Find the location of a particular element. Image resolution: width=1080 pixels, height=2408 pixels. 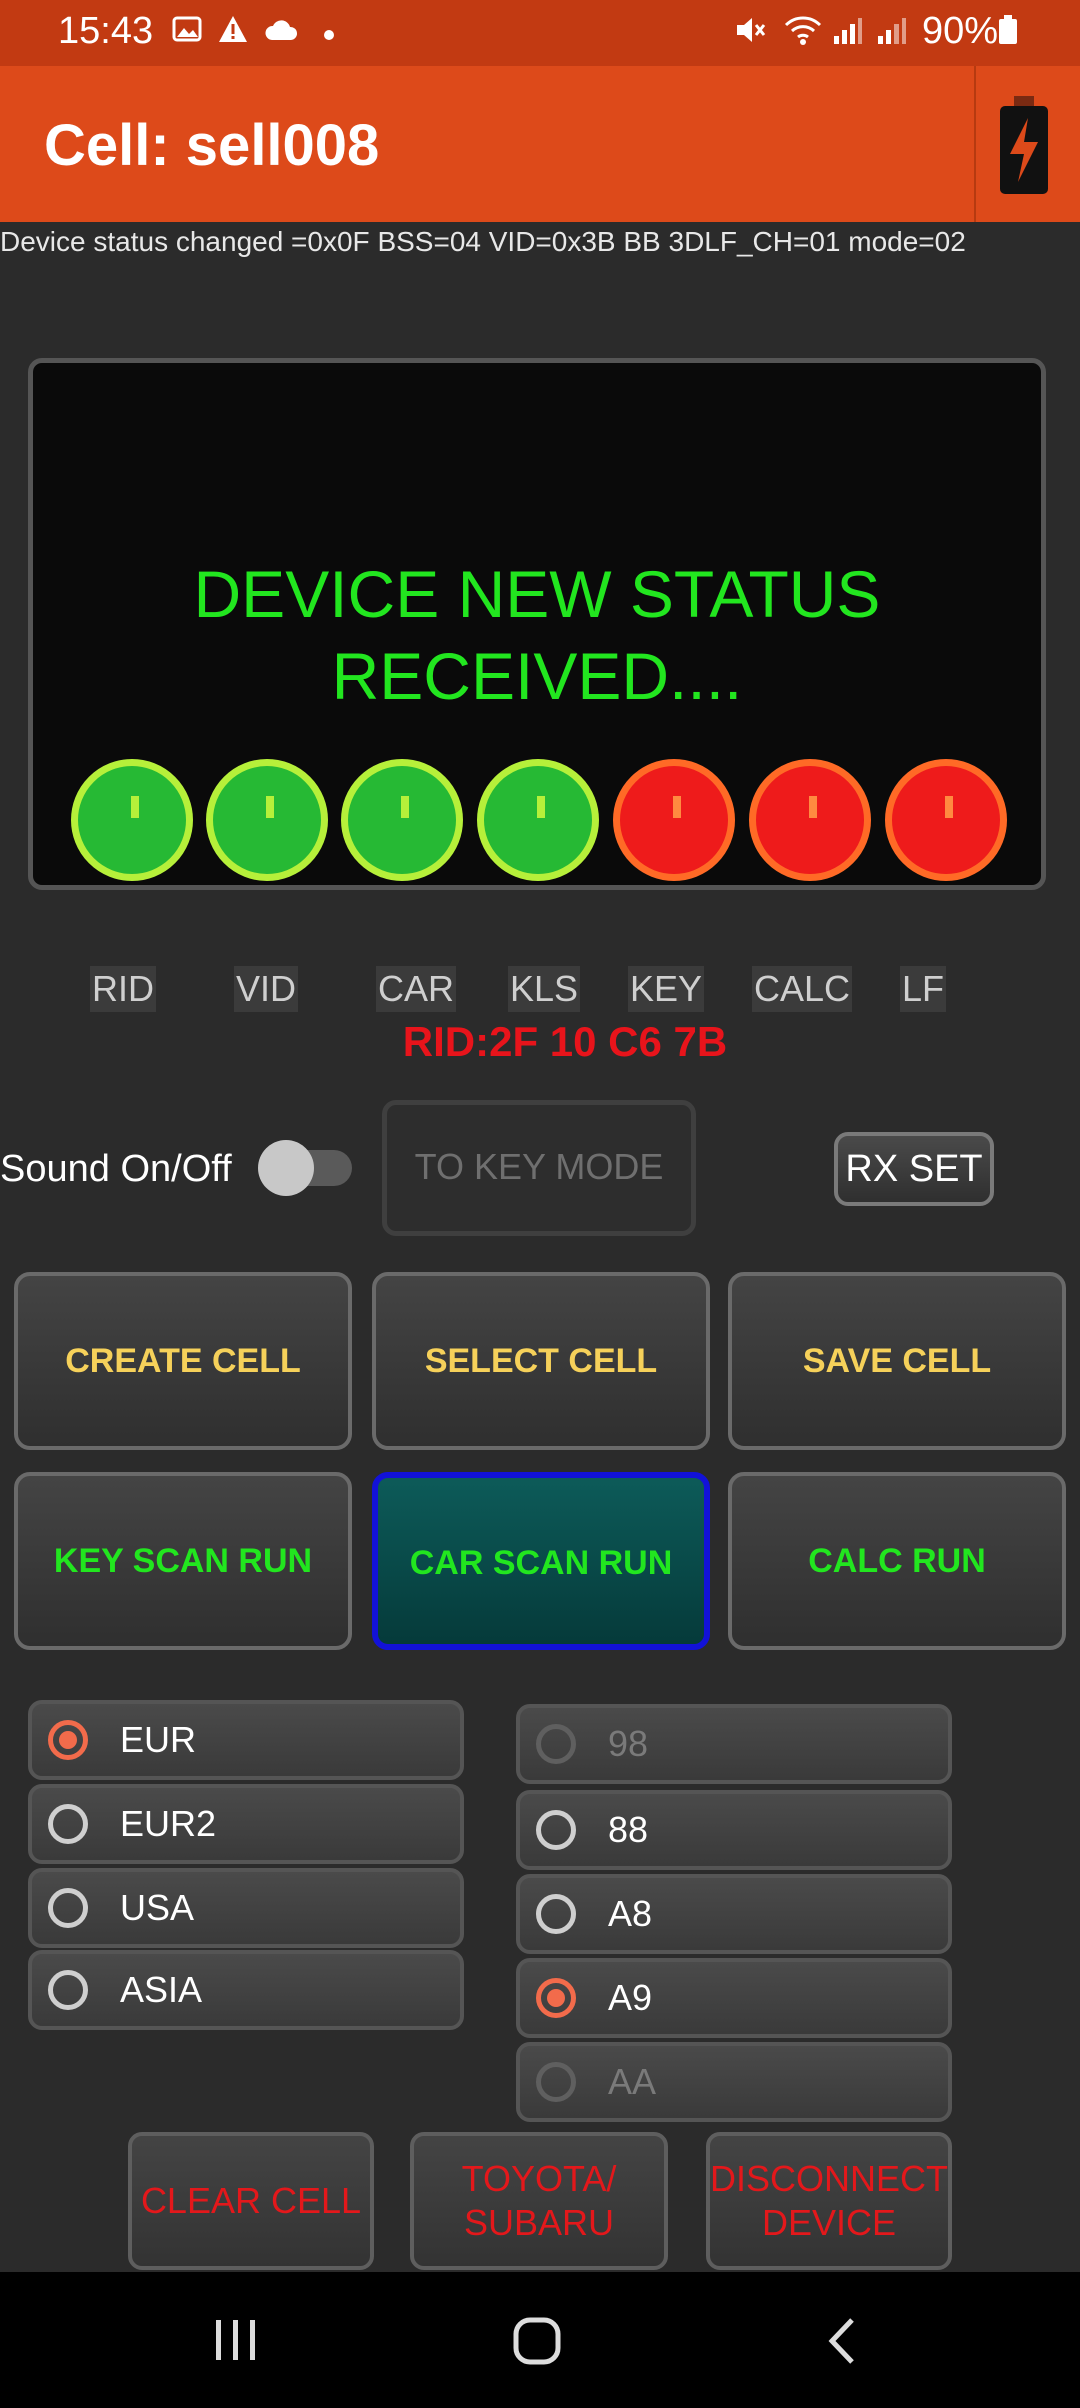

mute-icon is located at coordinates (751, 31).